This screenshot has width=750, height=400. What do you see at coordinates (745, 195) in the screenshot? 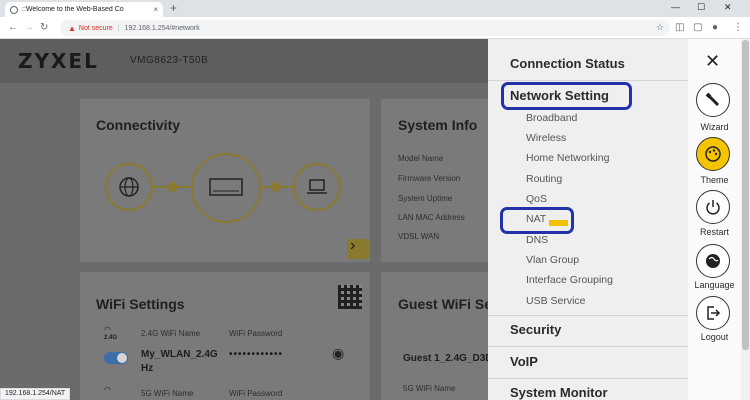
I see `scrollbar-thumb` at bounding box center [745, 195].